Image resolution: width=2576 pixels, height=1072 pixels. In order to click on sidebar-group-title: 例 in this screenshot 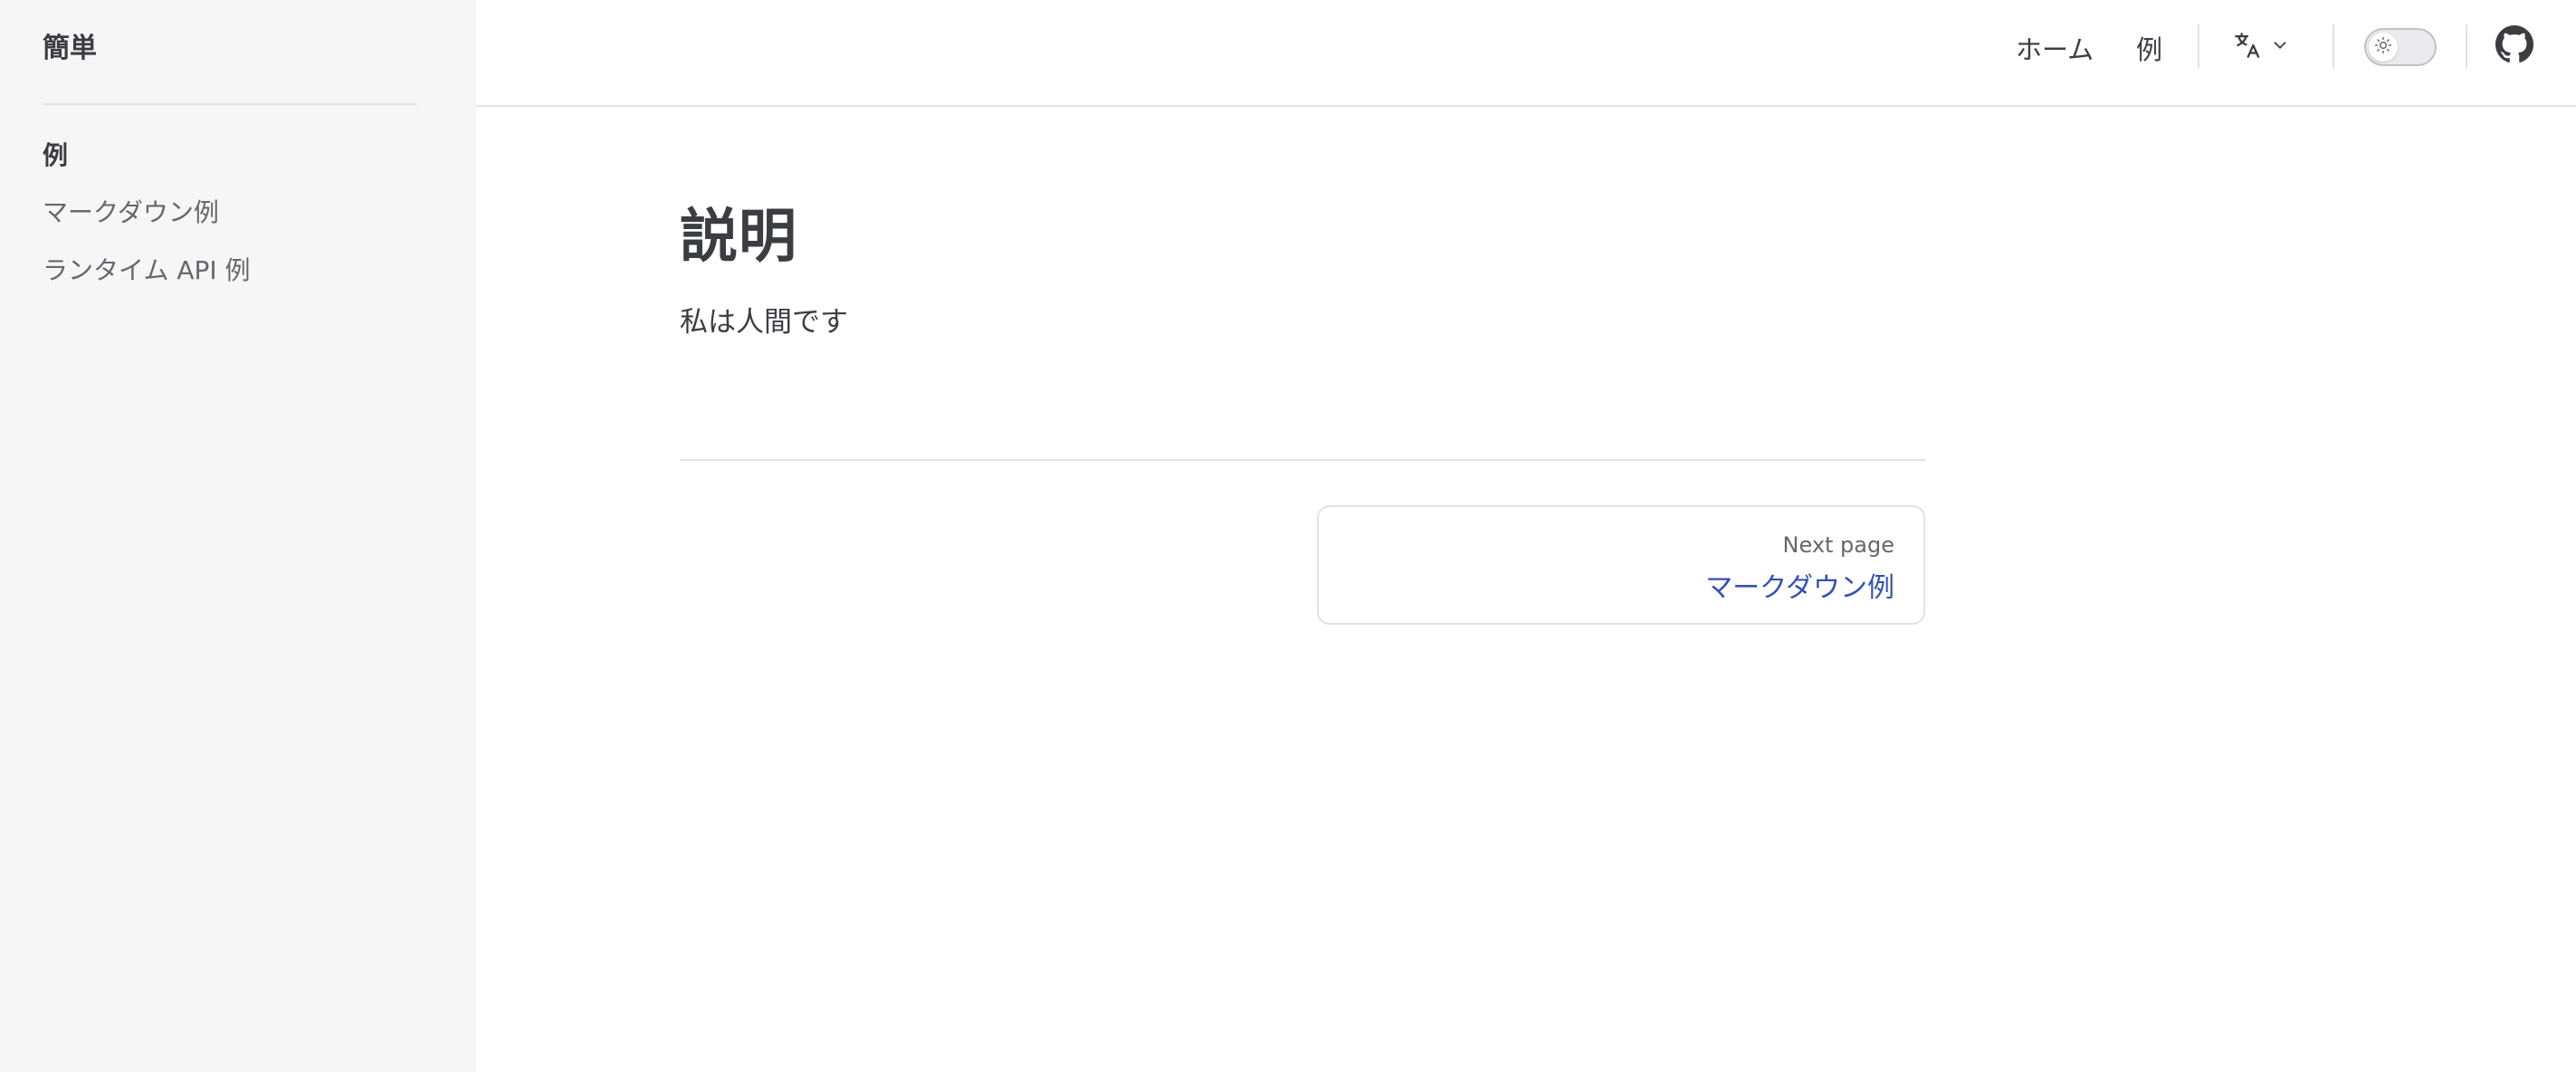, I will do `click(56, 155)`.